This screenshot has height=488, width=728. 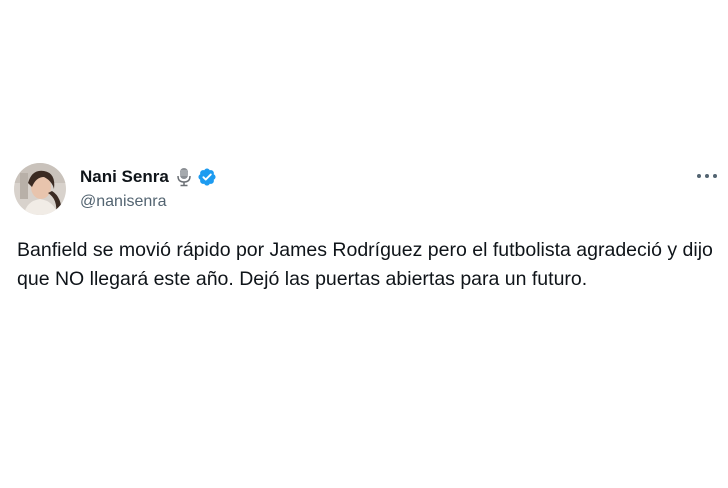 I want to click on verified-badge-icon, so click(x=207, y=177).